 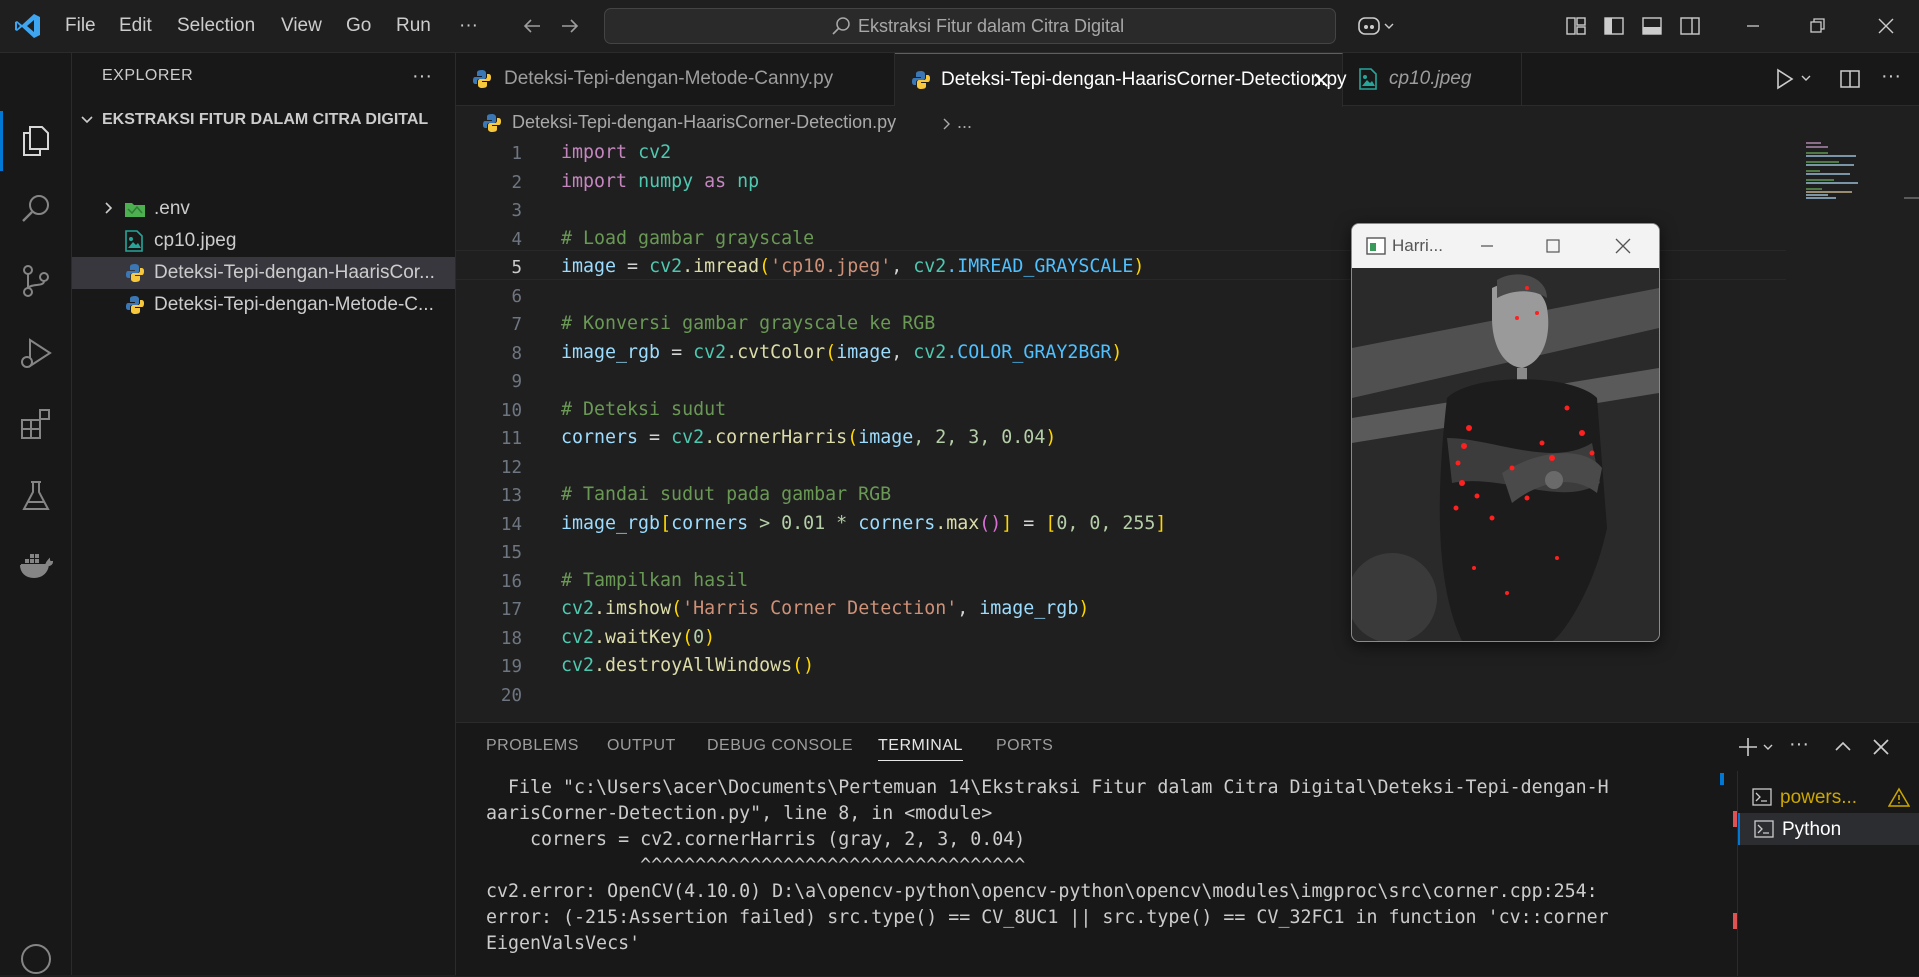 I want to click on command-center-label: Ekstraksi Fitur dalam Citra Digital, so click(x=991, y=26).